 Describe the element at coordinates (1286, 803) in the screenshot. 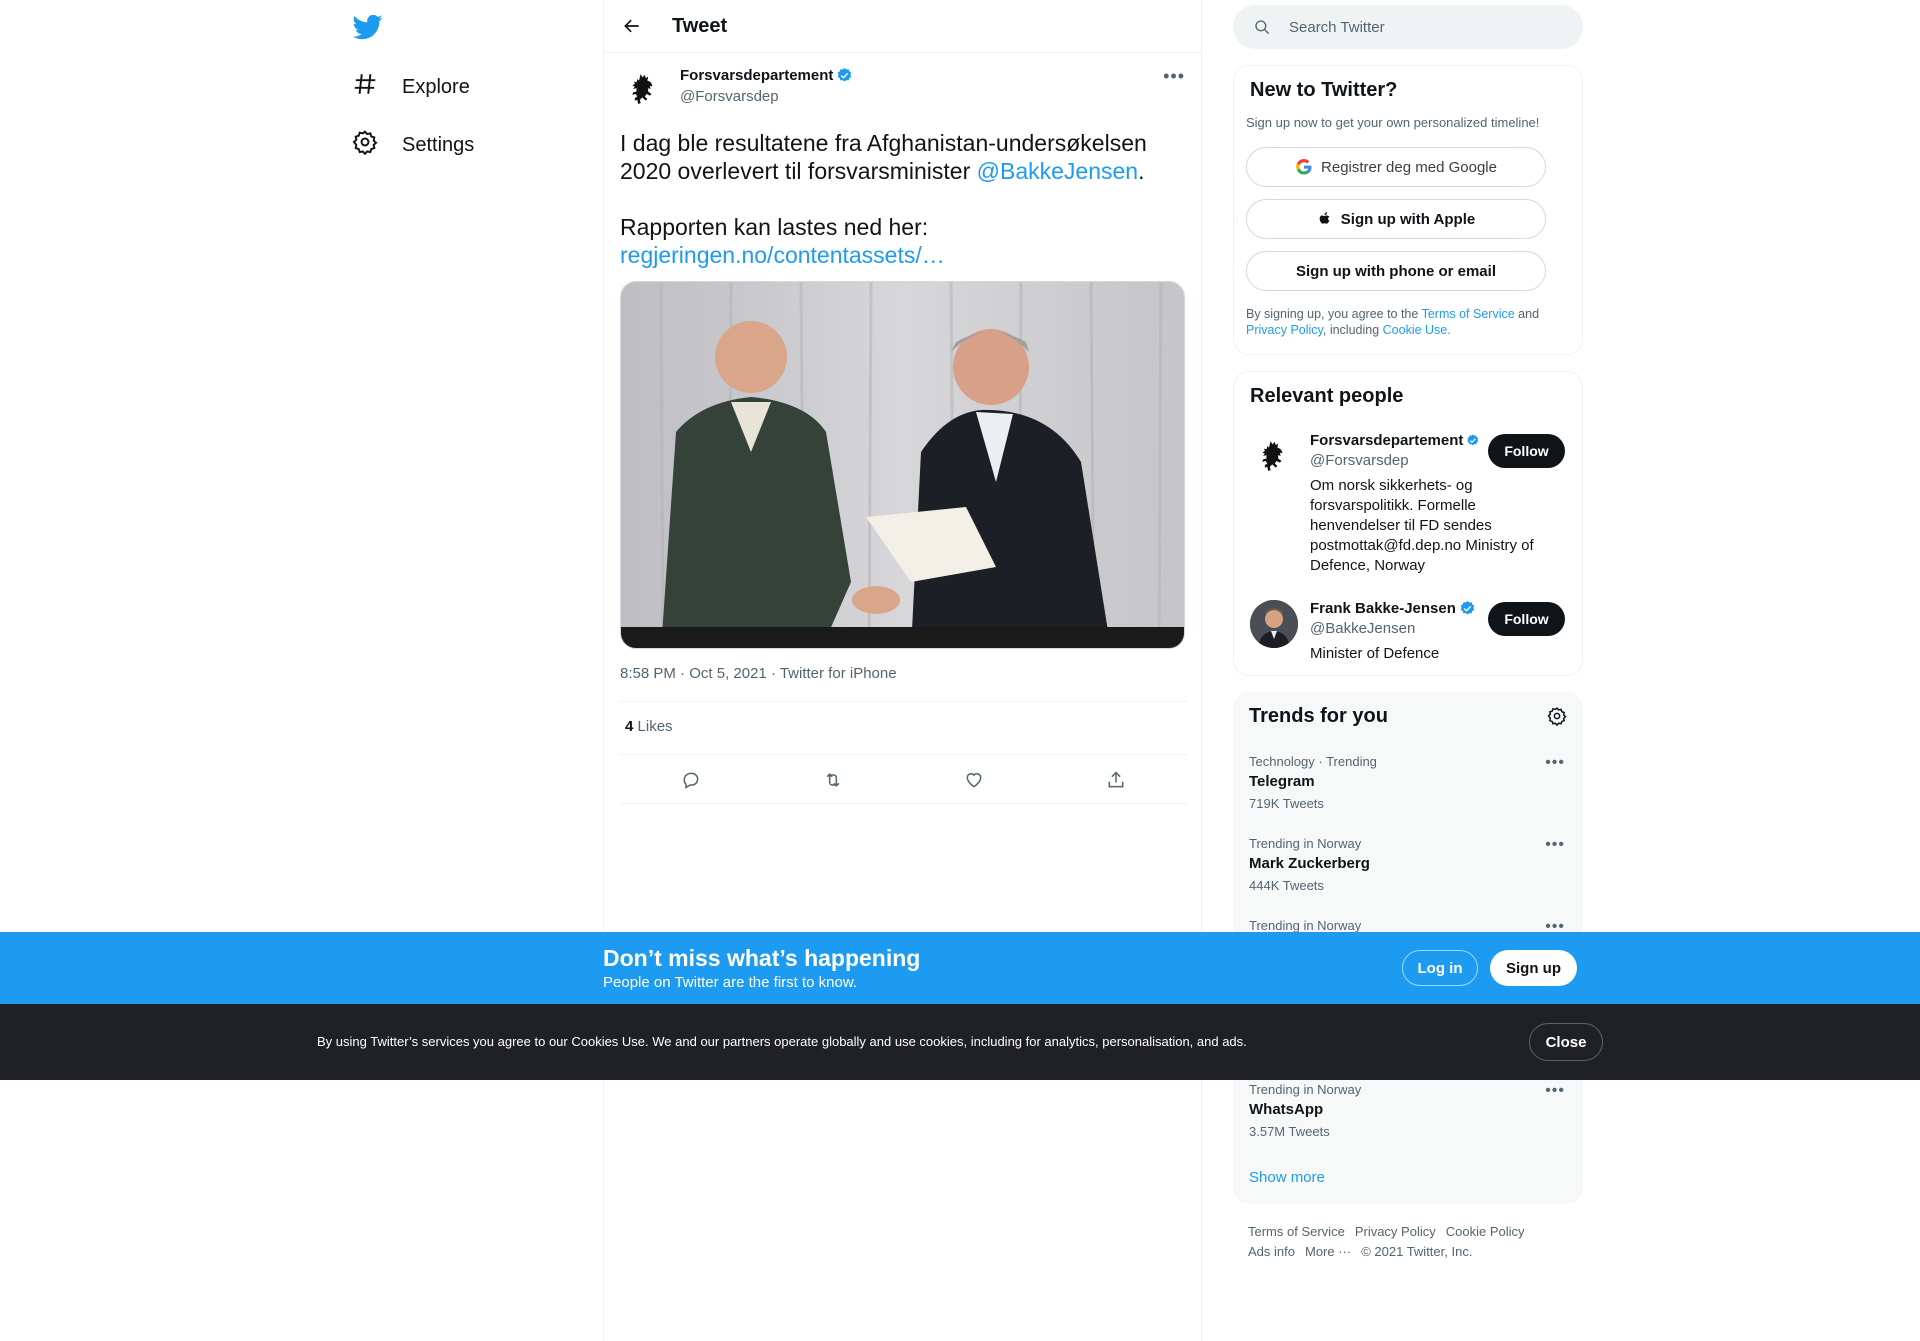

I see `trend-count: 719K Tweets` at that location.